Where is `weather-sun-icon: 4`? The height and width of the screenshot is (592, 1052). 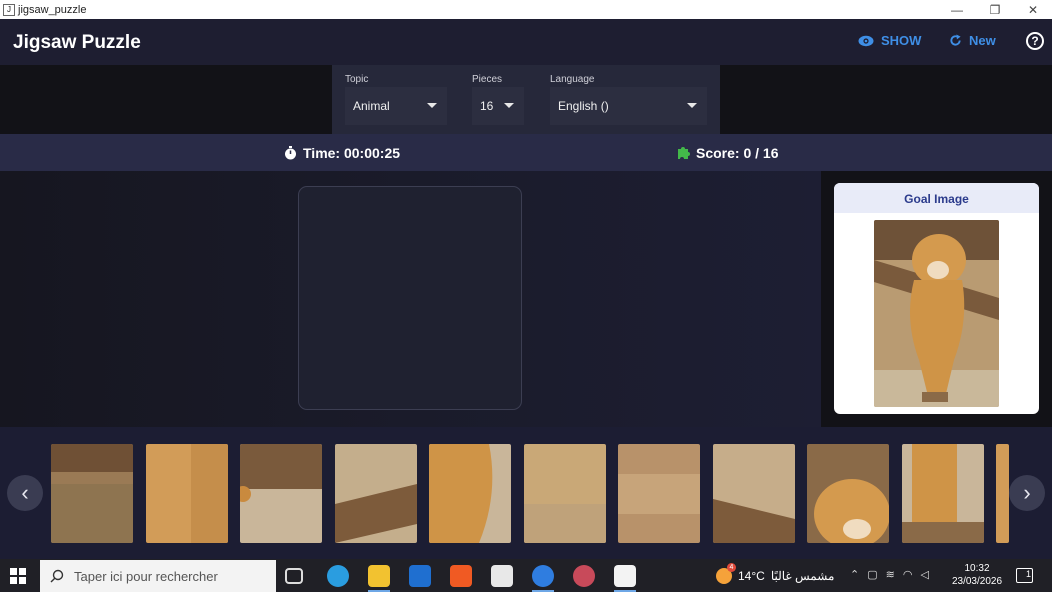 weather-sun-icon: 4 is located at coordinates (726, 573).